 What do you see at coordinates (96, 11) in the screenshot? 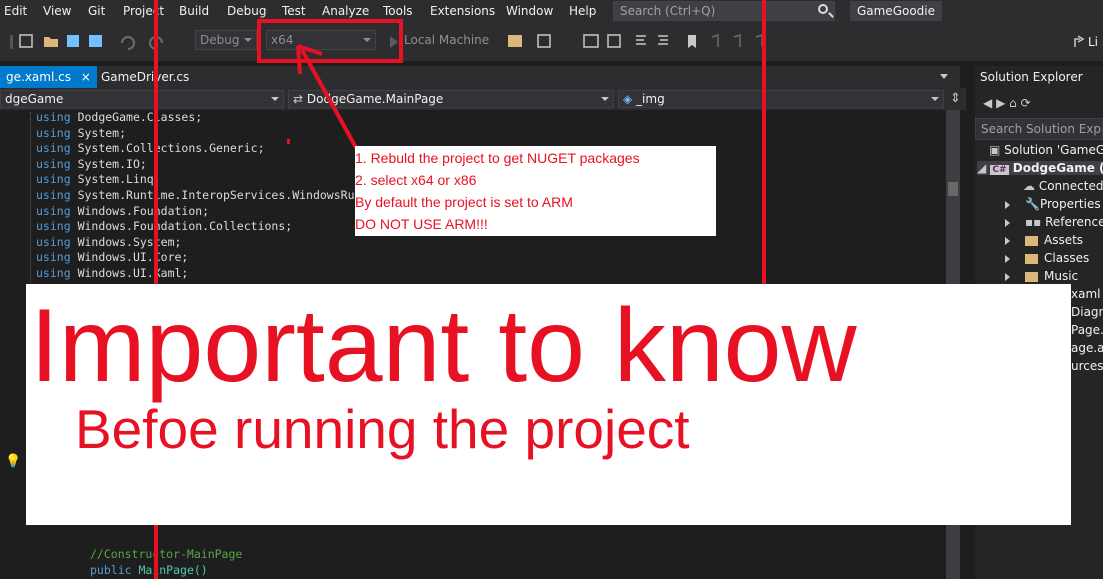
I see `menu-git: Git` at bounding box center [96, 11].